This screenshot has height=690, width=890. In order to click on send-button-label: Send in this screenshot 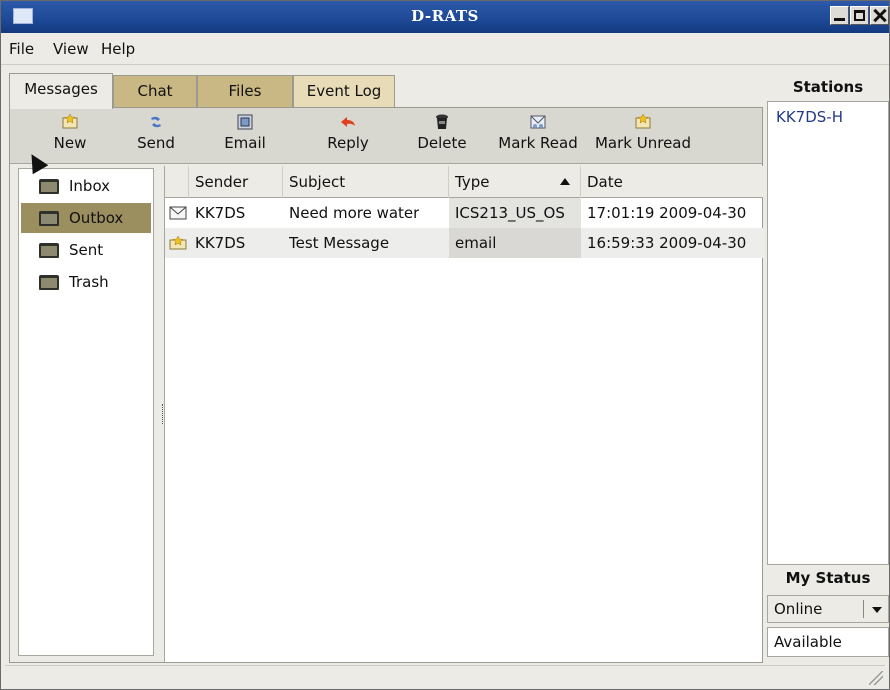, I will do `click(156, 143)`.